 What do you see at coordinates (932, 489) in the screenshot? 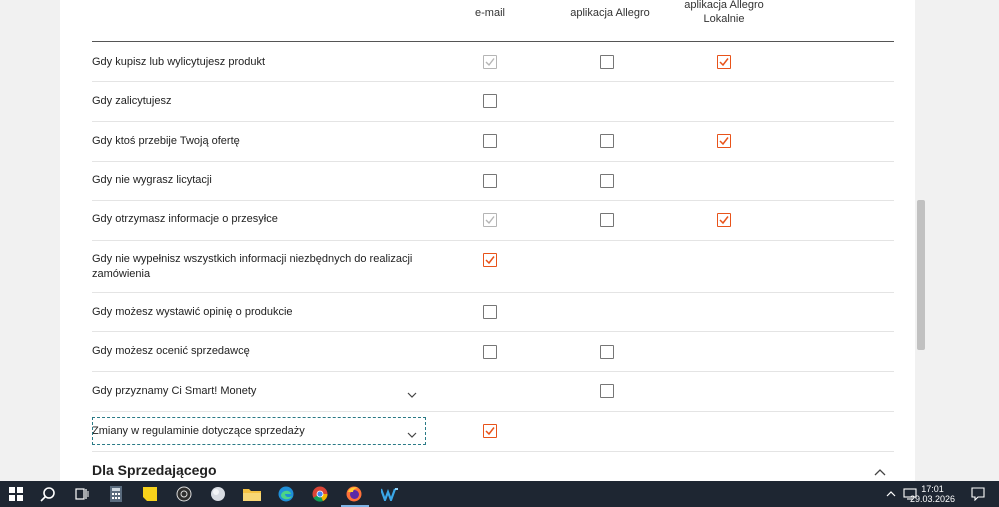
I see `clock-time: 17:01` at bounding box center [932, 489].